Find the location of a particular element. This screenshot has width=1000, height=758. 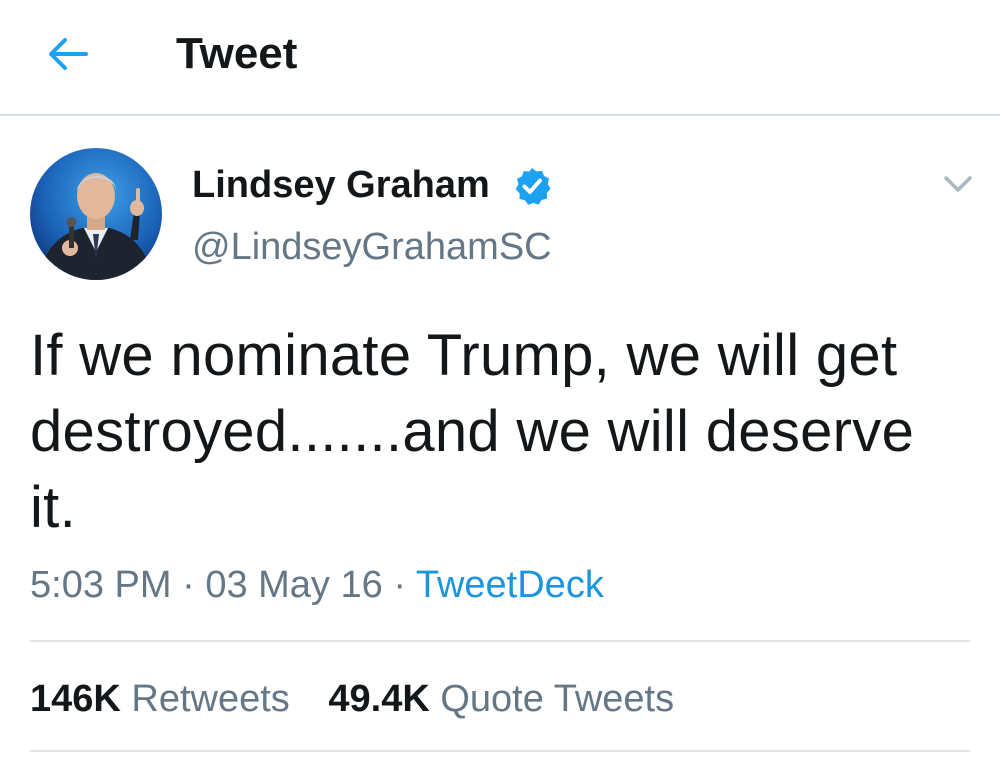

tweet-date: 03 May 16 is located at coordinates (294, 585).